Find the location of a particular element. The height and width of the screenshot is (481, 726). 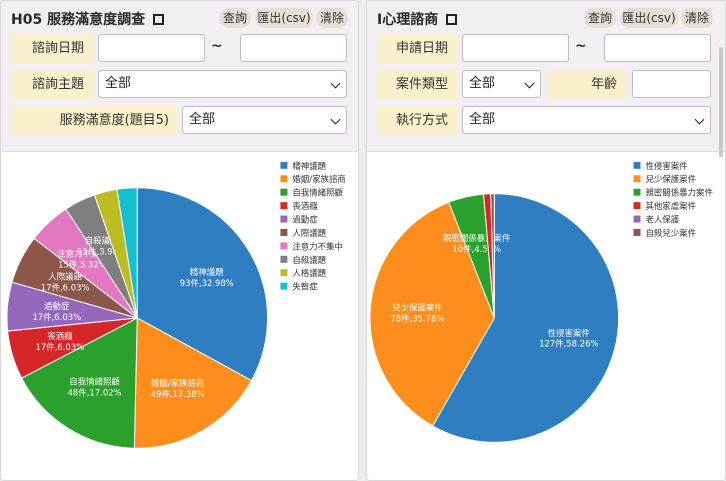

slice-label: 親密關係暴力案件10件,4.59% is located at coordinates (477, 243).